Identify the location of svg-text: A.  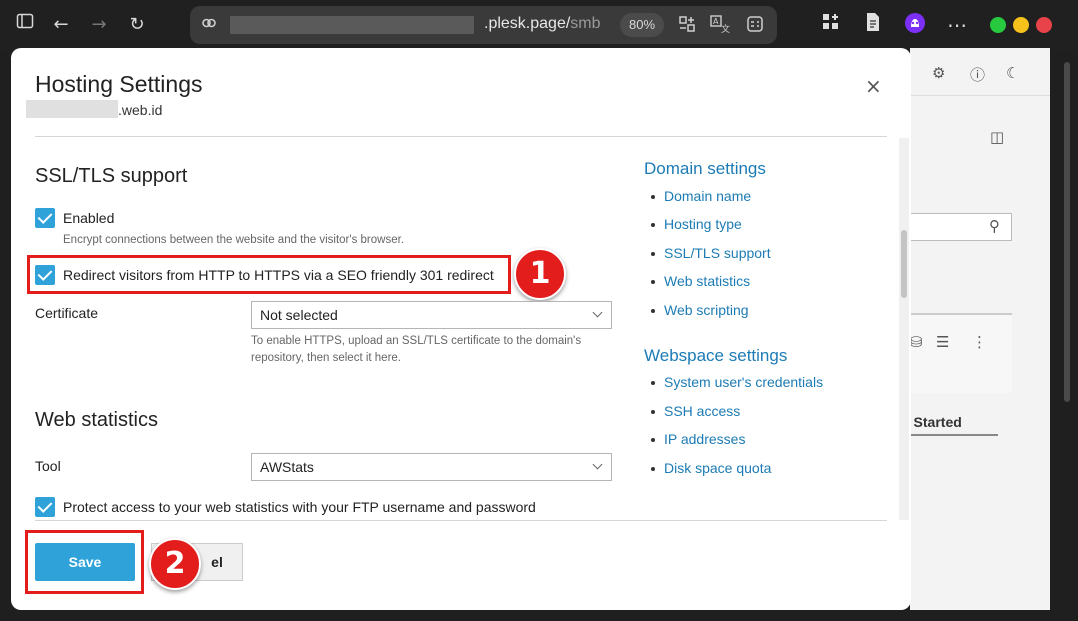
(716, 21).